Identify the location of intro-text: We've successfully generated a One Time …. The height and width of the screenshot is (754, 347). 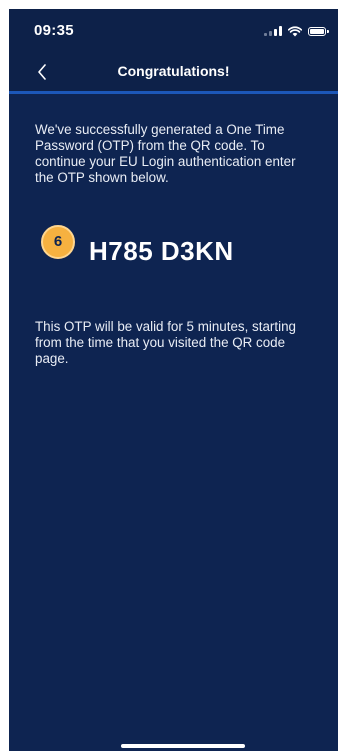
(165, 153).